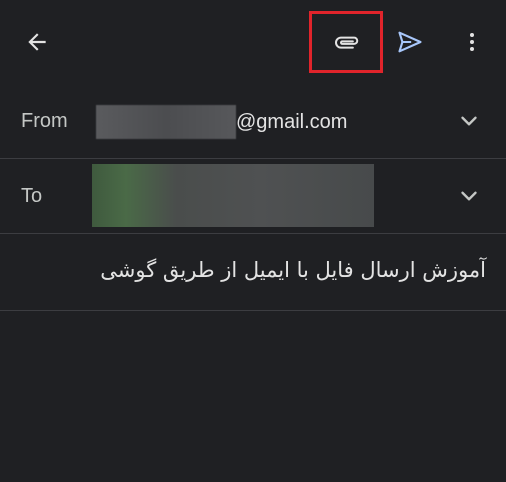 This screenshot has width=506, height=482. I want to click on send-button, so click(410, 42).